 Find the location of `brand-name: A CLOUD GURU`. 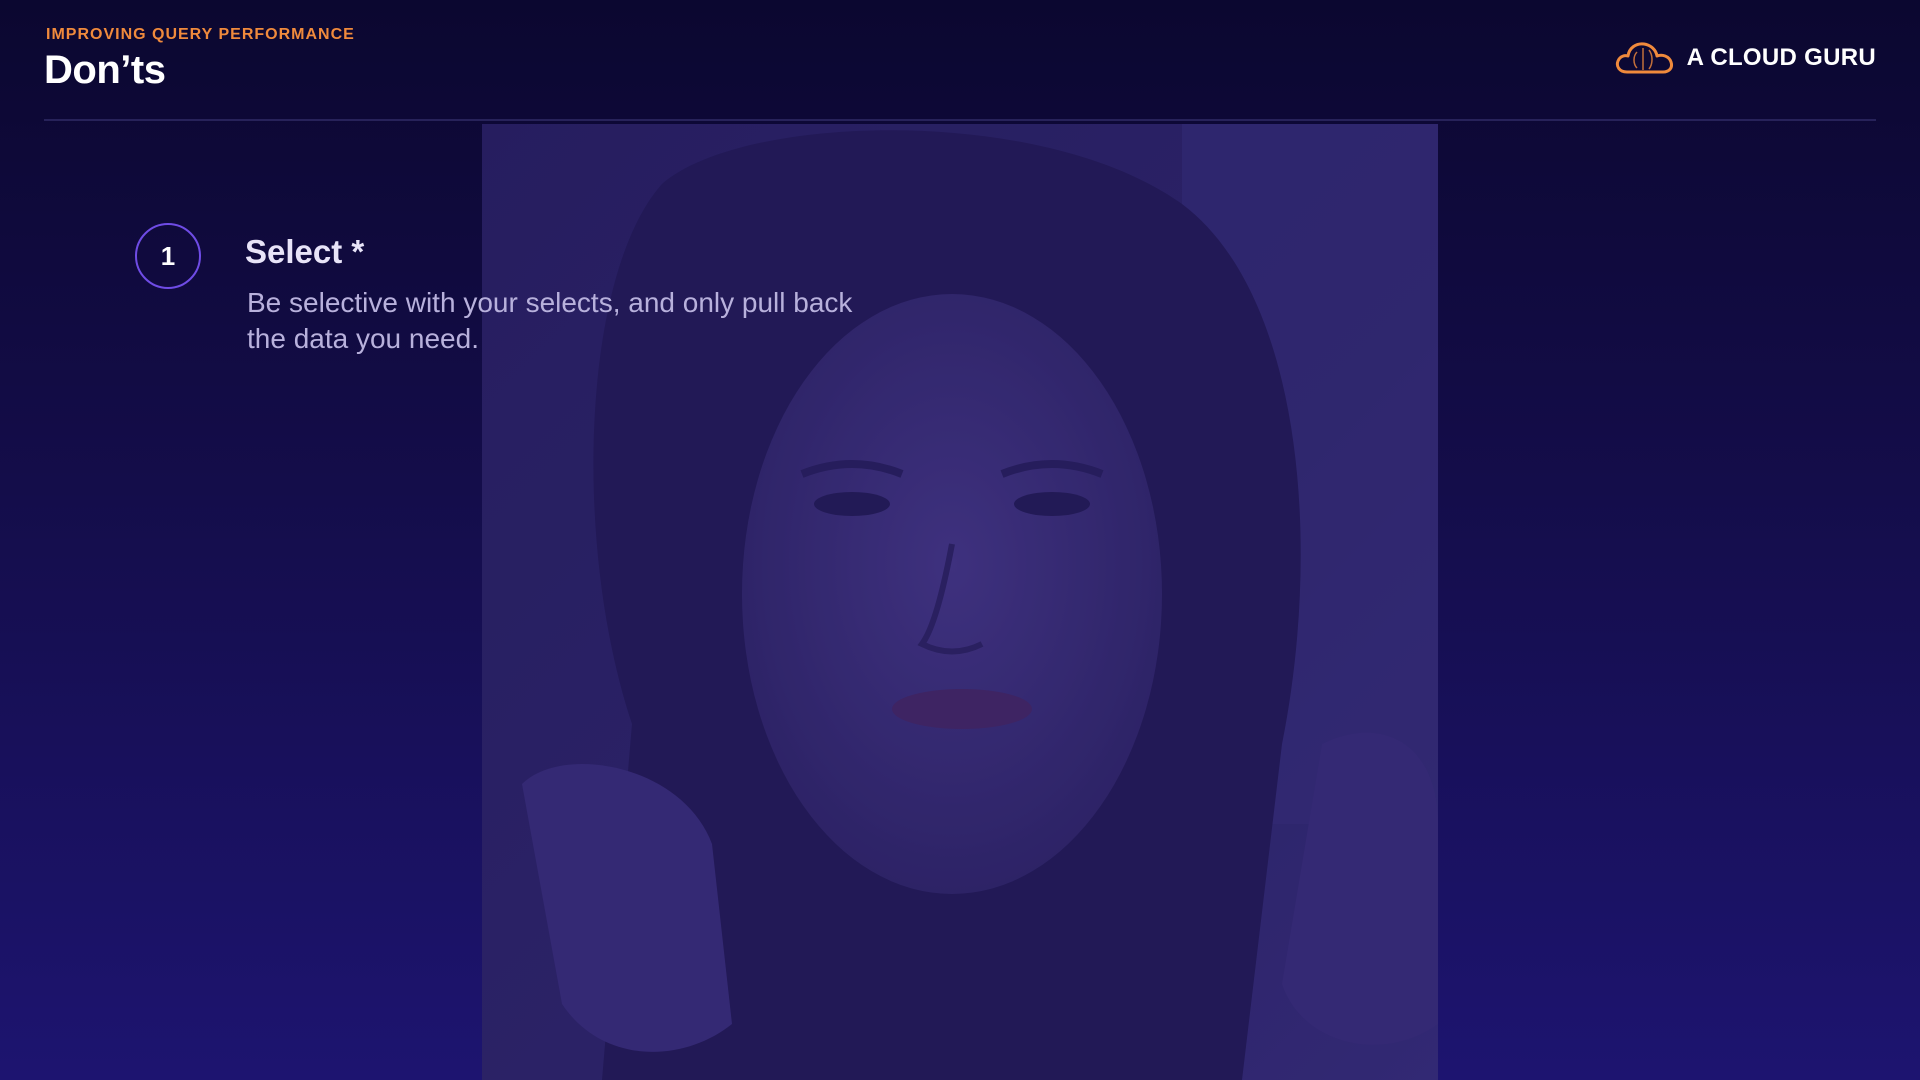

brand-name: A CLOUD GURU is located at coordinates (1781, 57).